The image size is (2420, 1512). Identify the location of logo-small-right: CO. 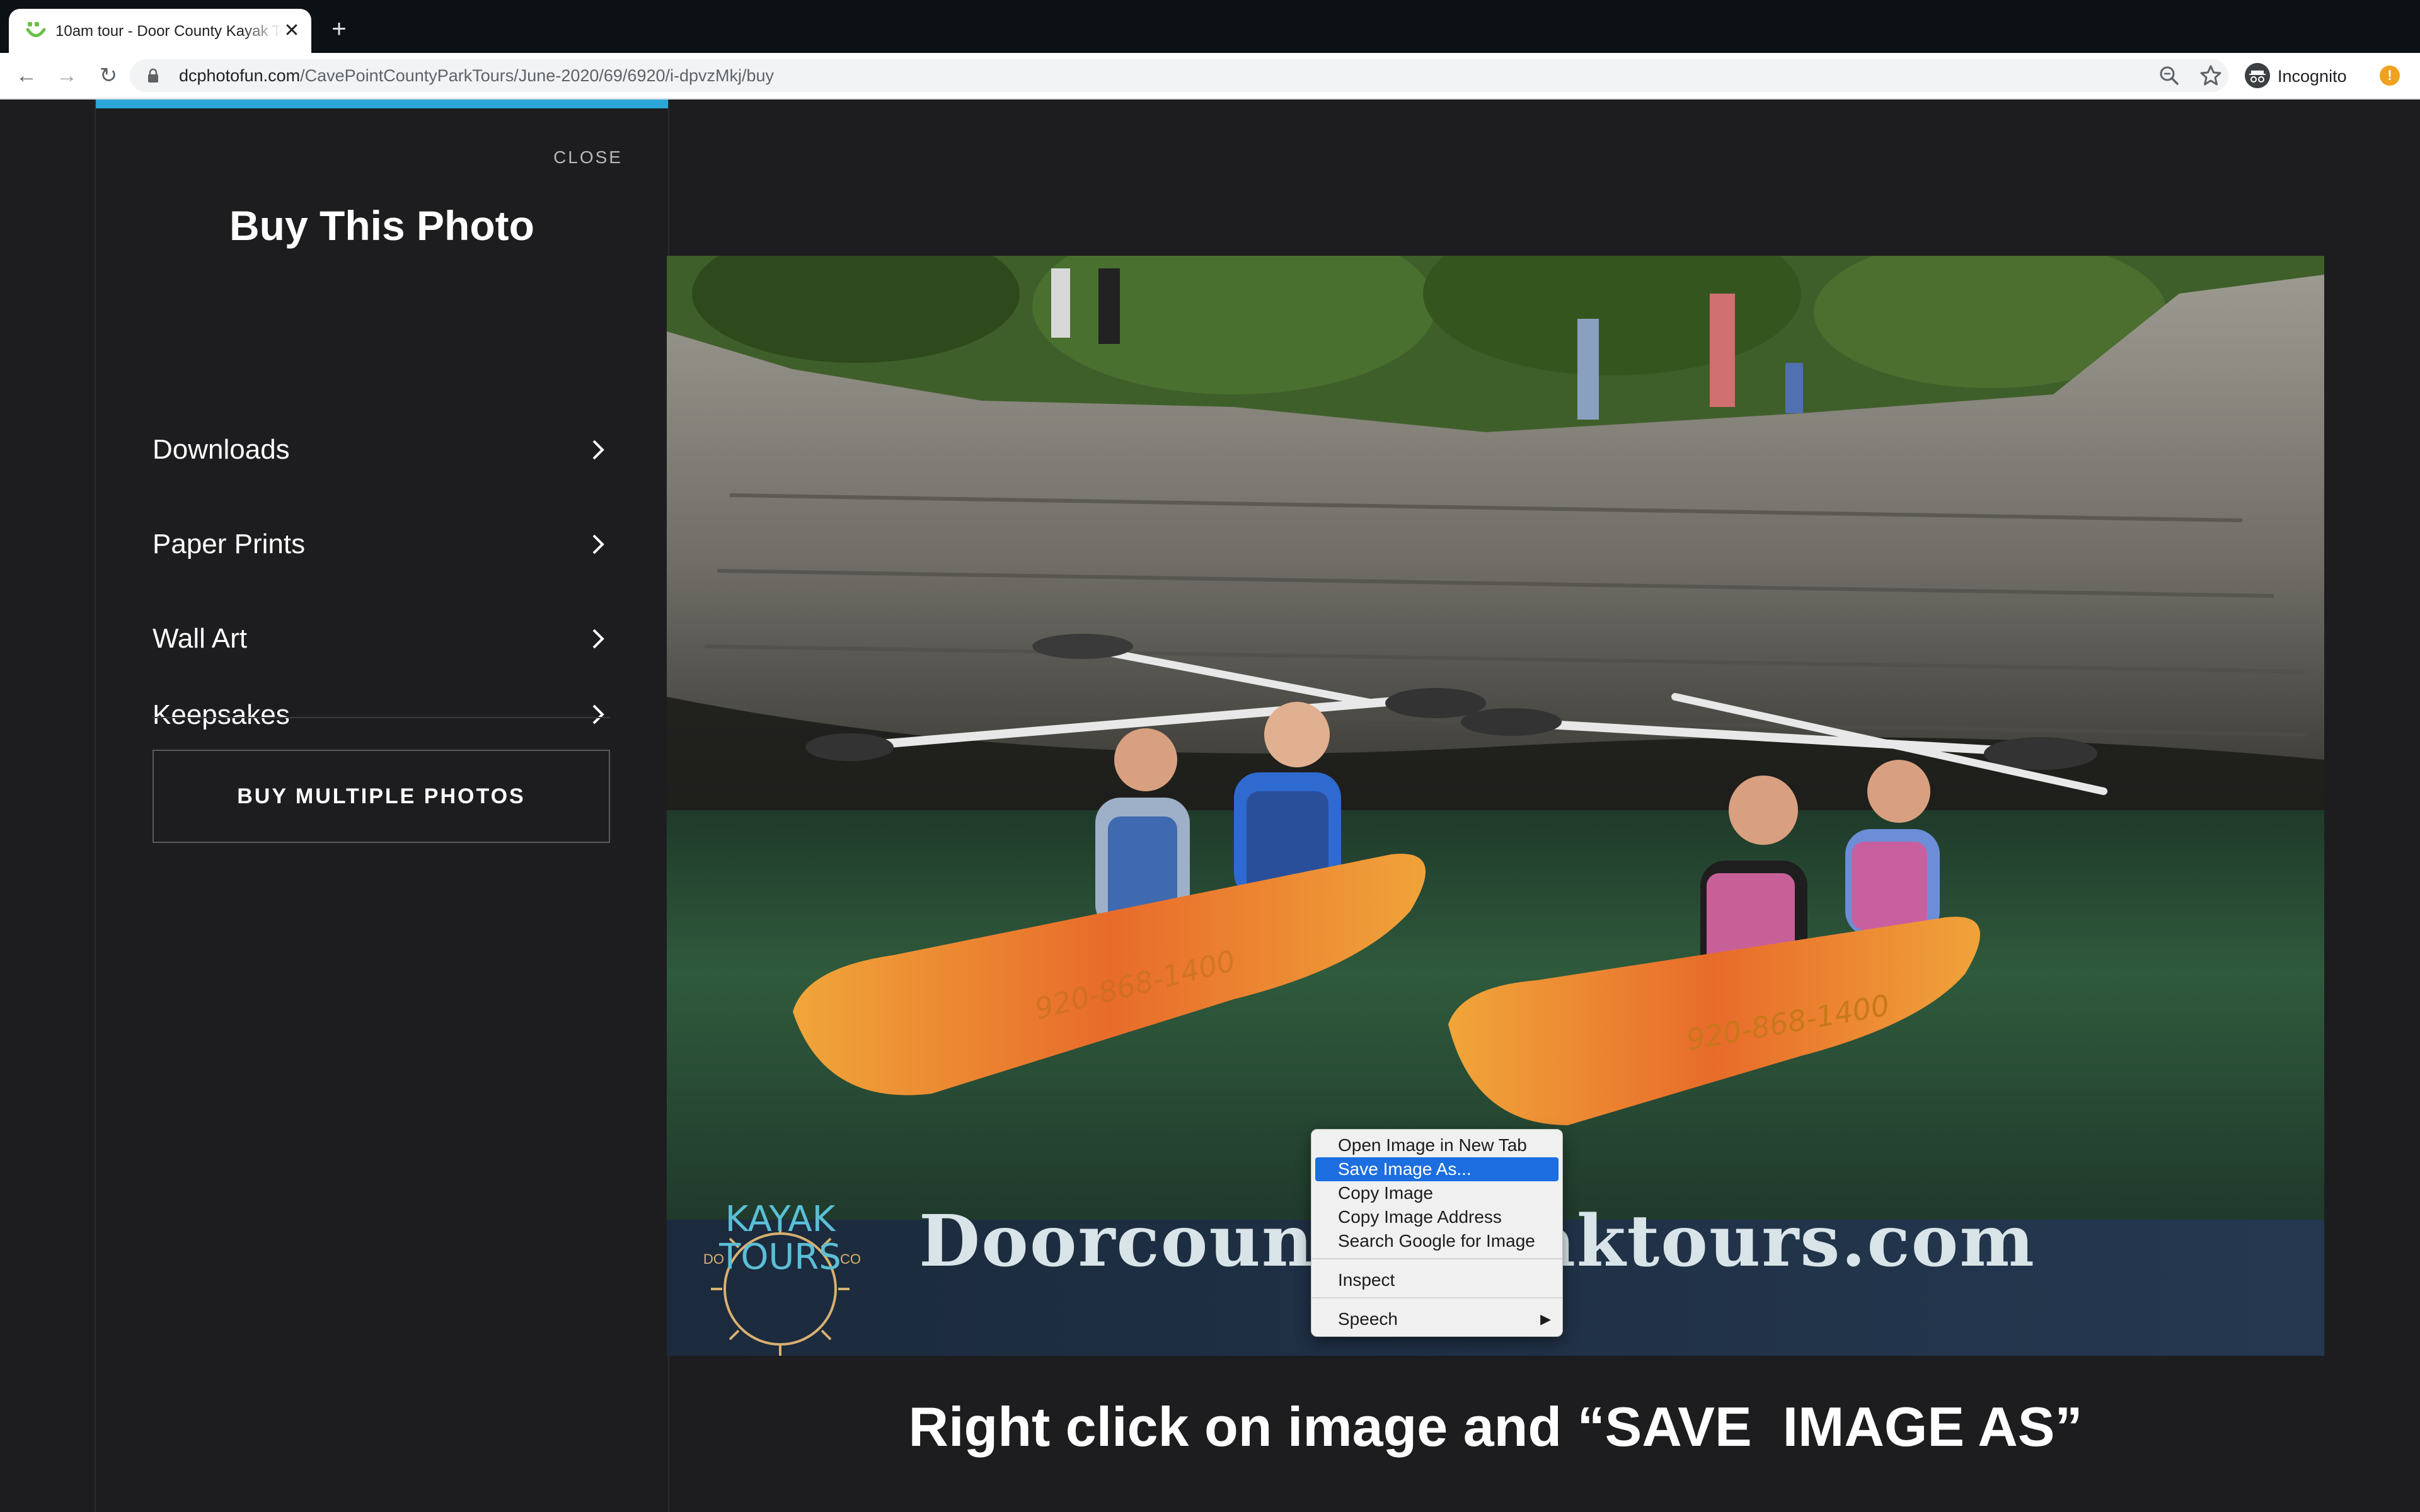
(851, 1259).